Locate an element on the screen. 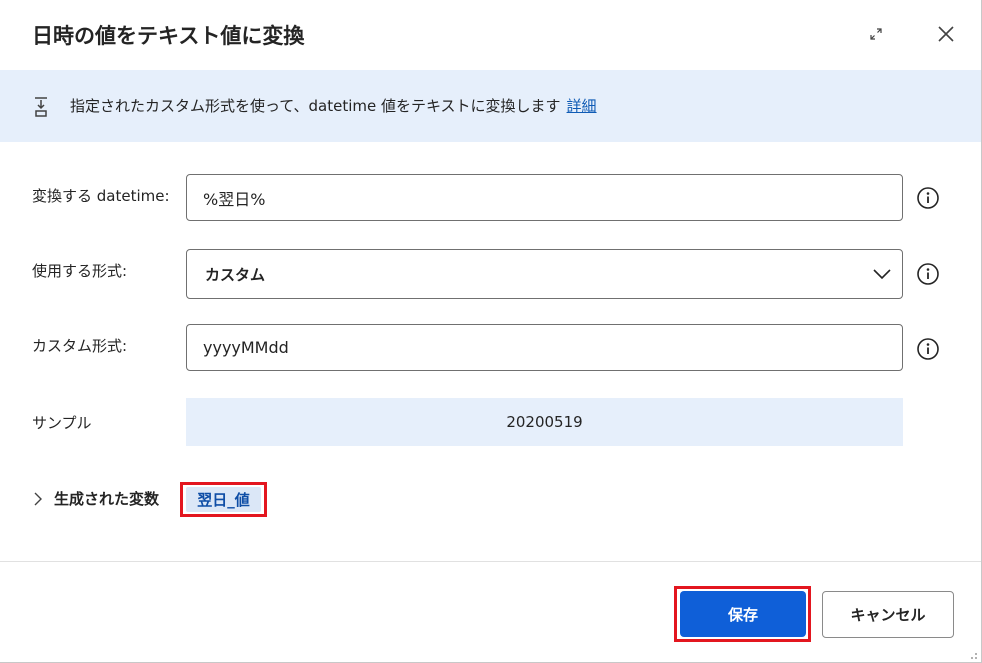 This screenshot has width=982, height=663. datetime-input-value: %翌日% is located at coordinates (234, 199).